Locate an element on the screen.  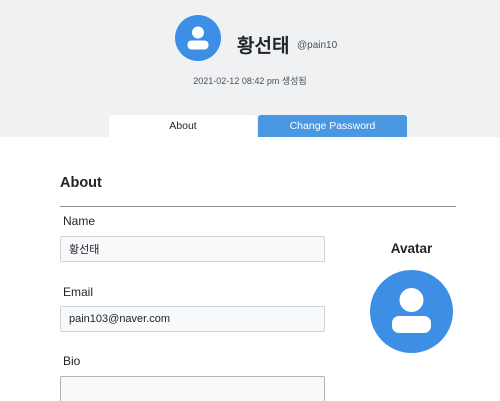
created-date: 2021-02-12 08:42 pm is located at coordinates (236, 81).